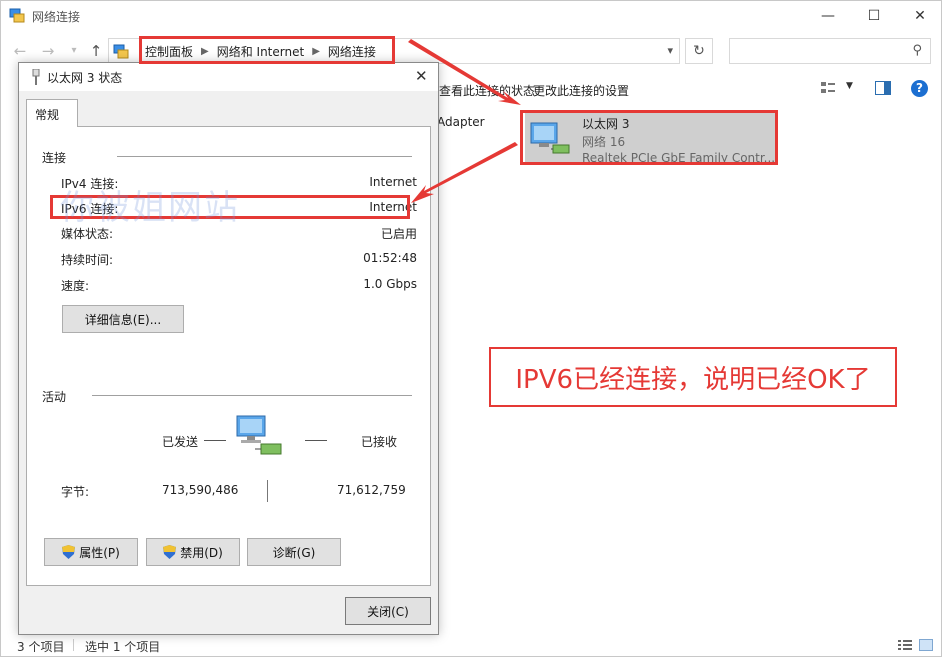  Describe the element at coordinates (464, 121) in the screenshot. I see `annotation-arrows` at that location.